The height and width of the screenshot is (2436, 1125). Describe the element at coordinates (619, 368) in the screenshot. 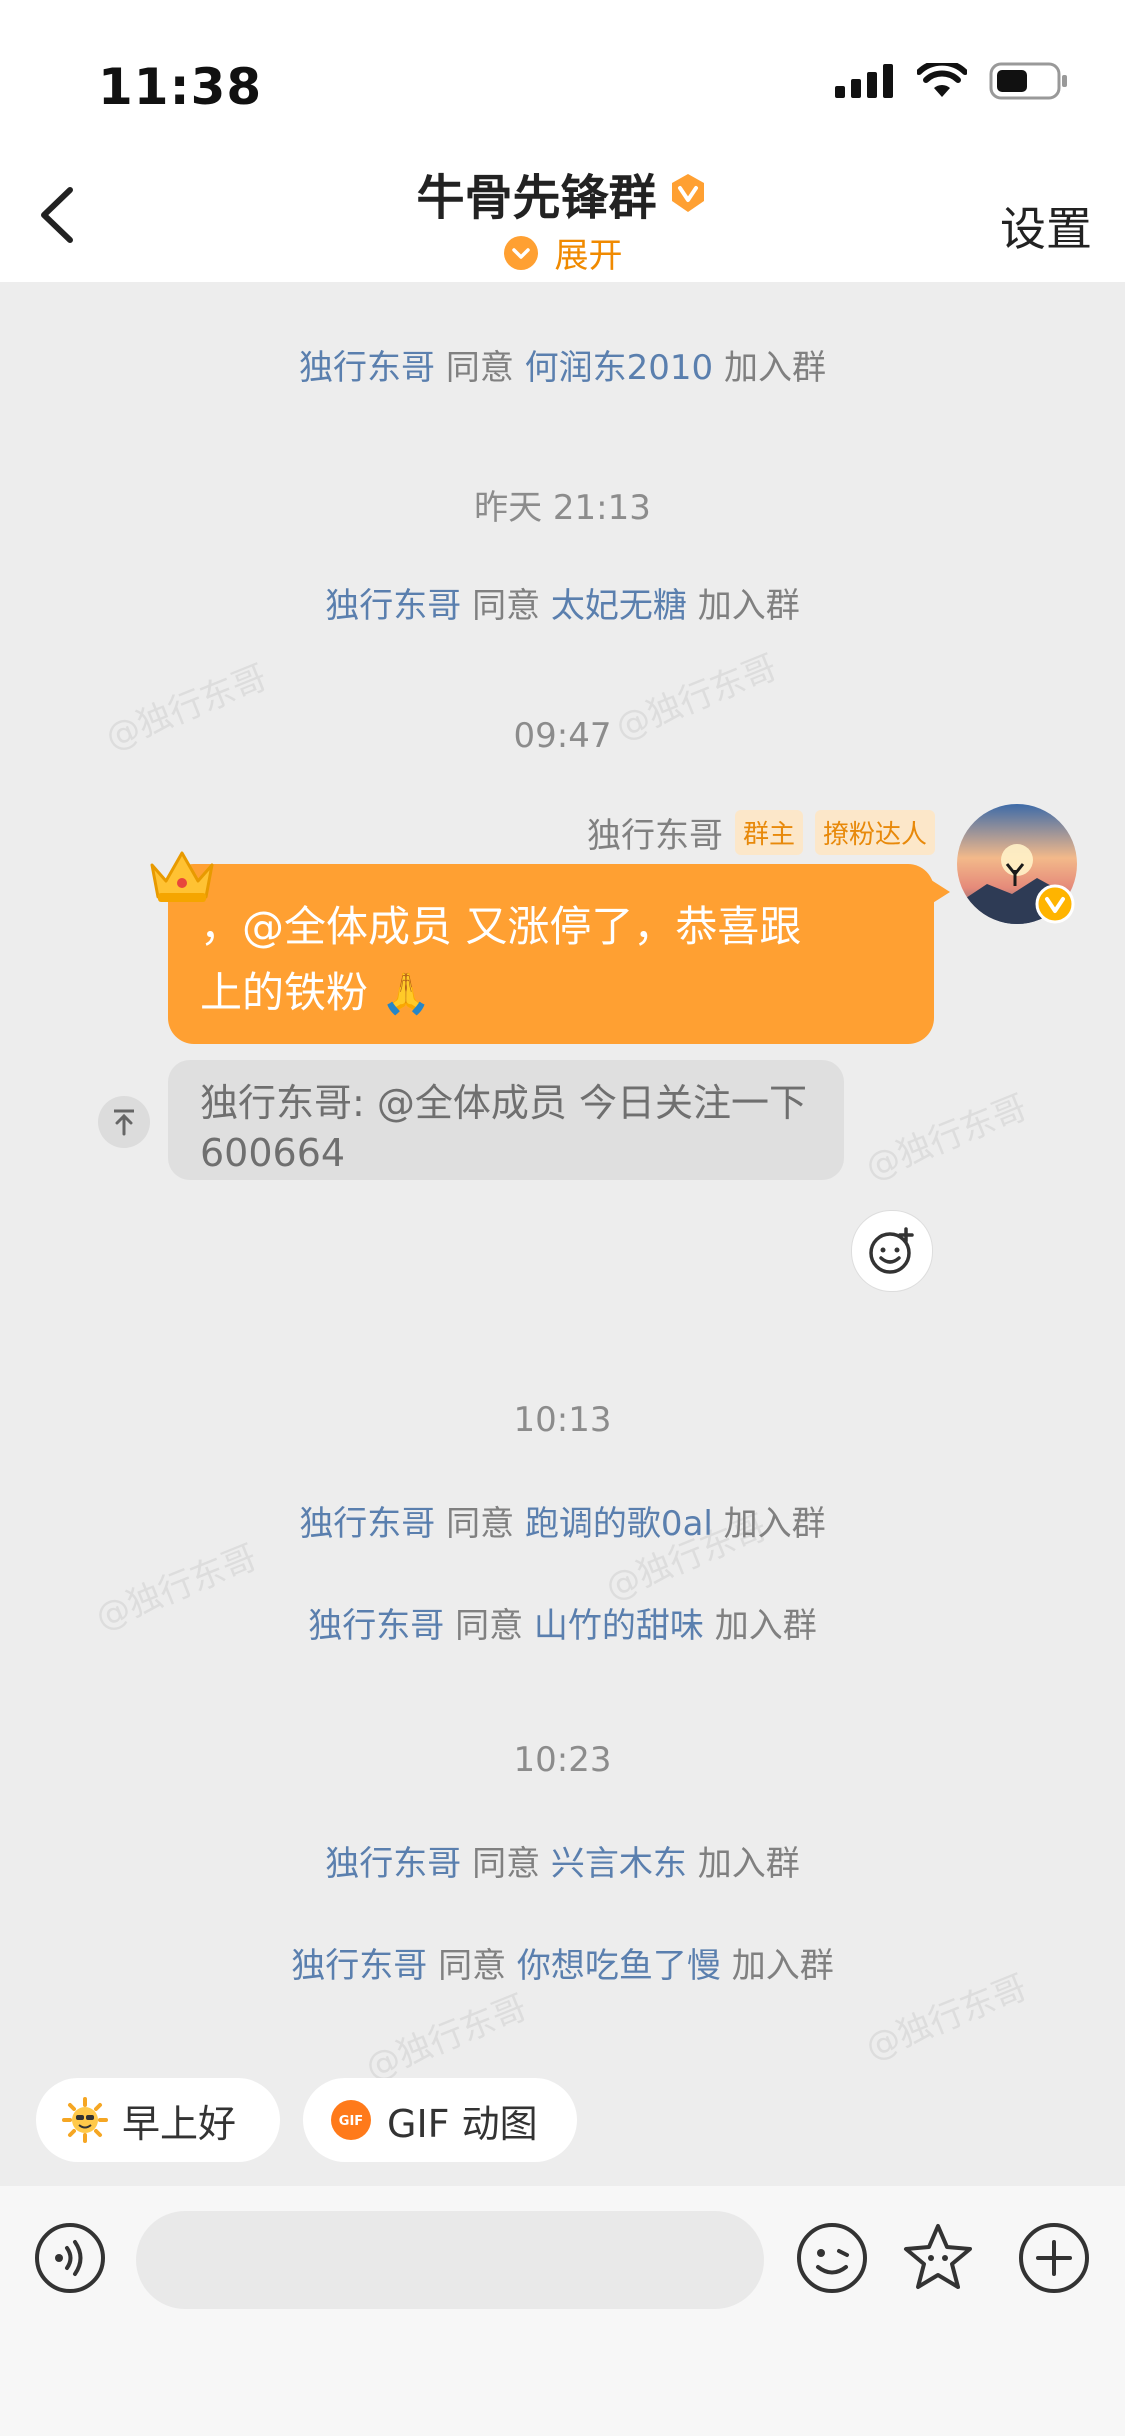

I see `member-link: 何润东2010` at that location.